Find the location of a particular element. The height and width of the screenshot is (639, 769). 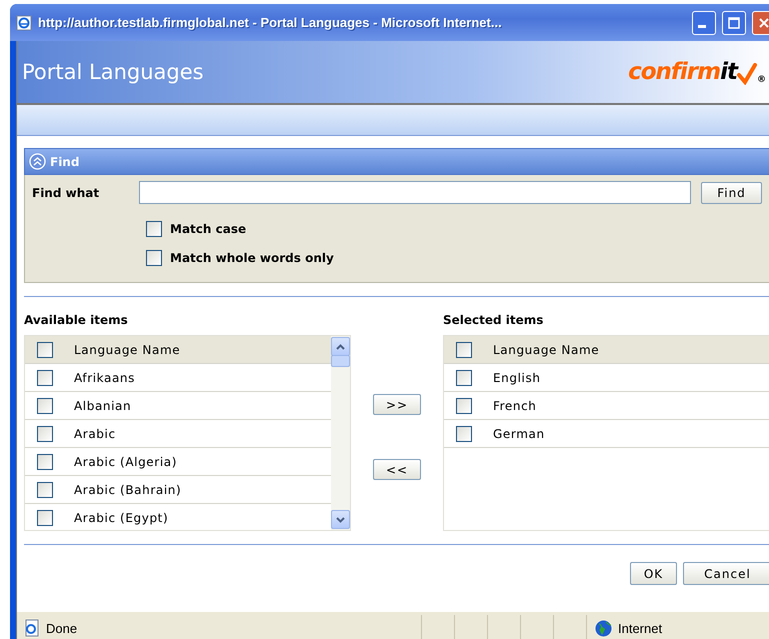

caret-down-icon is located at coordinates (340, 519).